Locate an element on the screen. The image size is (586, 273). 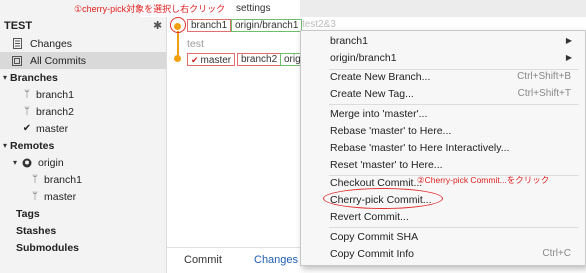
top-strip: ①cherry-pick対象を選択し右クリック settings is located at coordinates (293, 8).